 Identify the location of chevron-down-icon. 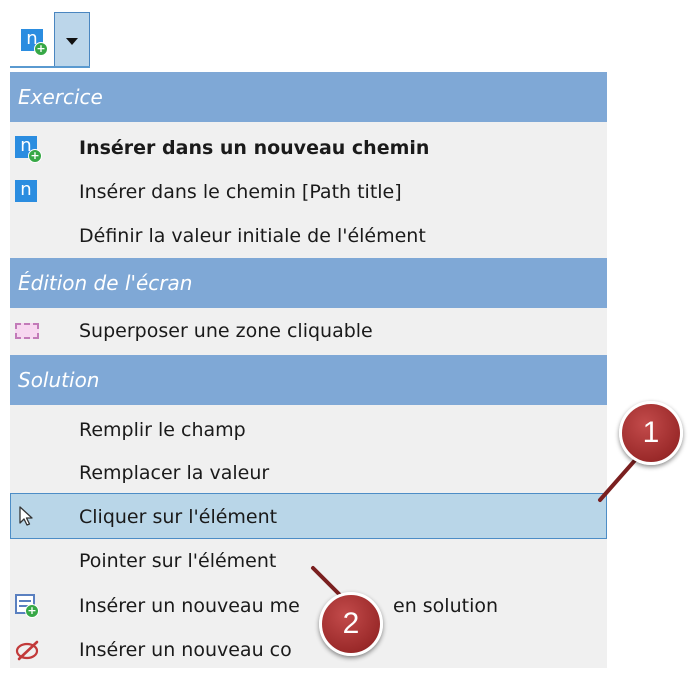
(72, 41).